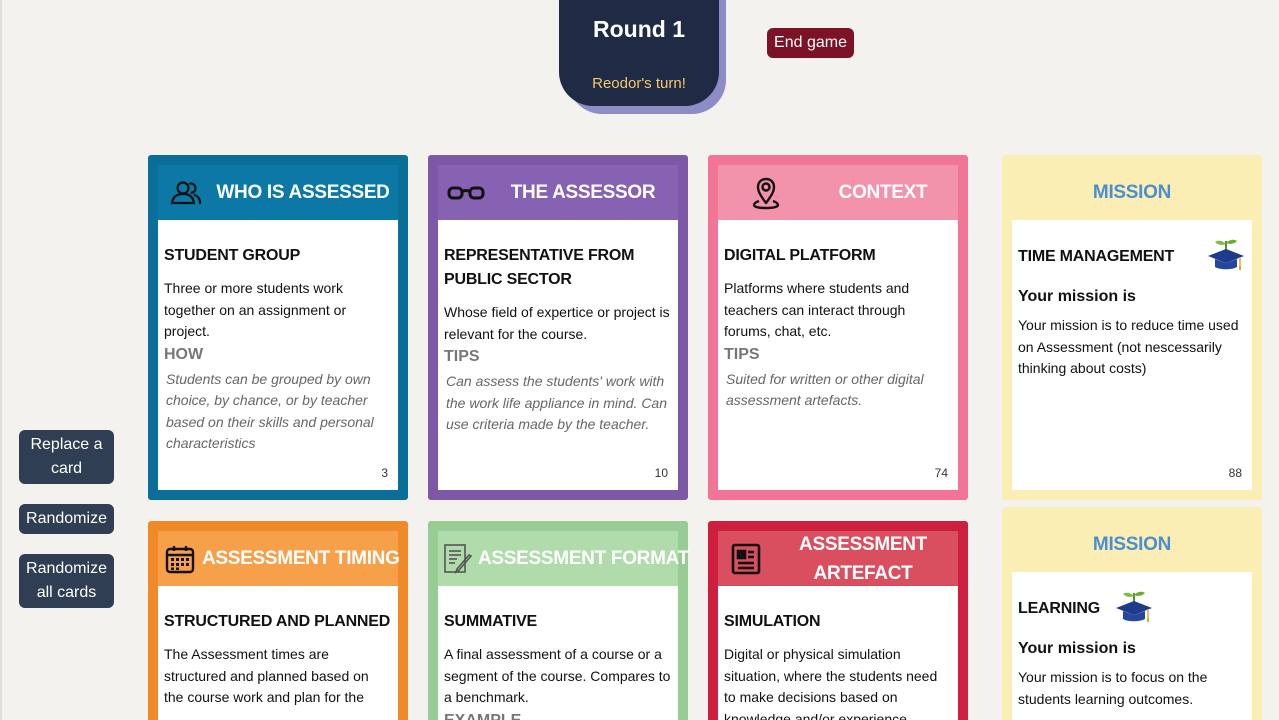 The image size is (1279, 720). What do you see at coordinates (810, 43) in the screenshot?
I see `end-game-button: End game` at bounding box center [810, 43].